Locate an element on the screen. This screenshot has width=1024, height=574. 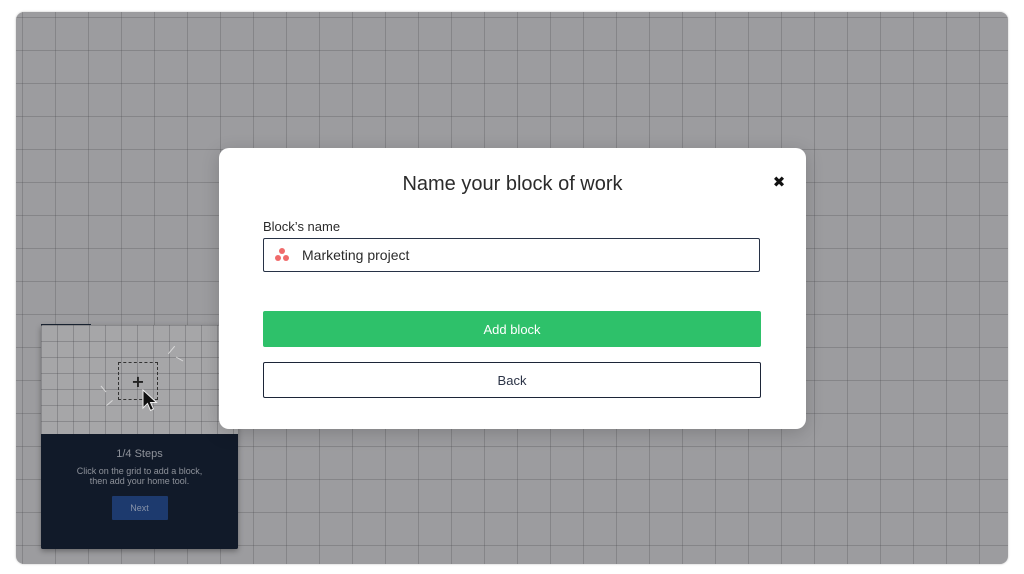
back-button: Back is located at coordinates (512, 380).